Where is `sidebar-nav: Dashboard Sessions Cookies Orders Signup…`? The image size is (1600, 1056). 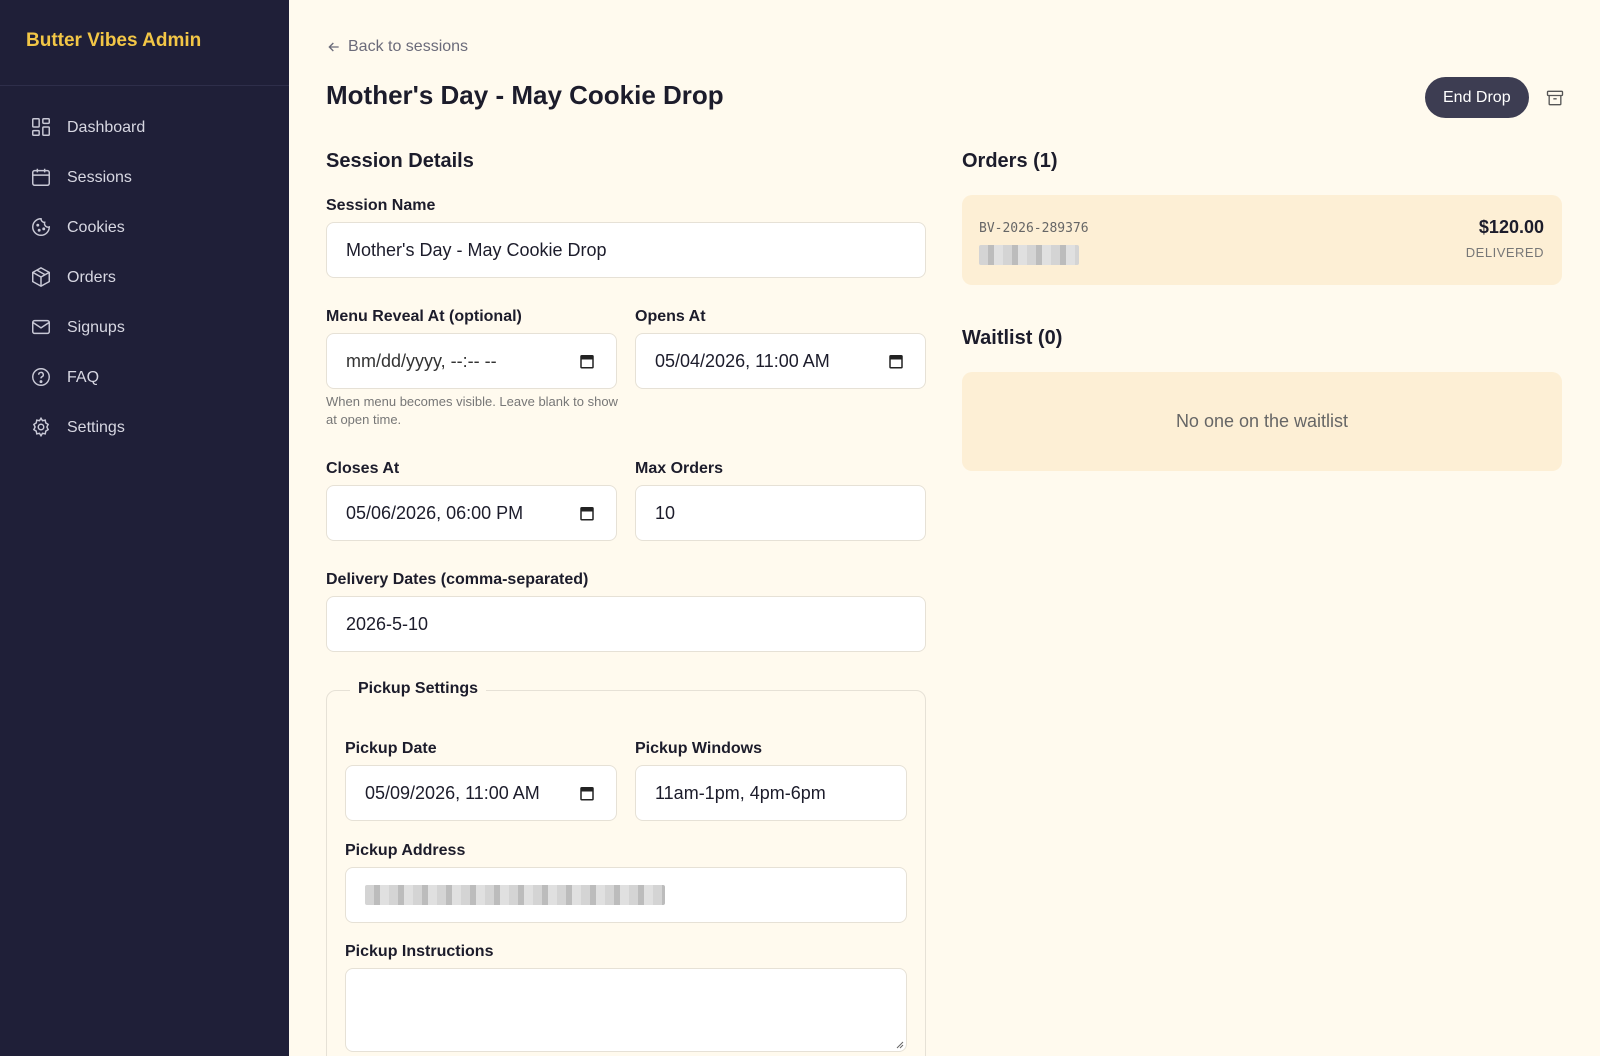 sidebar-nav: Dashboard Sessions Cookies Orders Signup… is located at coordinates (144, 269).